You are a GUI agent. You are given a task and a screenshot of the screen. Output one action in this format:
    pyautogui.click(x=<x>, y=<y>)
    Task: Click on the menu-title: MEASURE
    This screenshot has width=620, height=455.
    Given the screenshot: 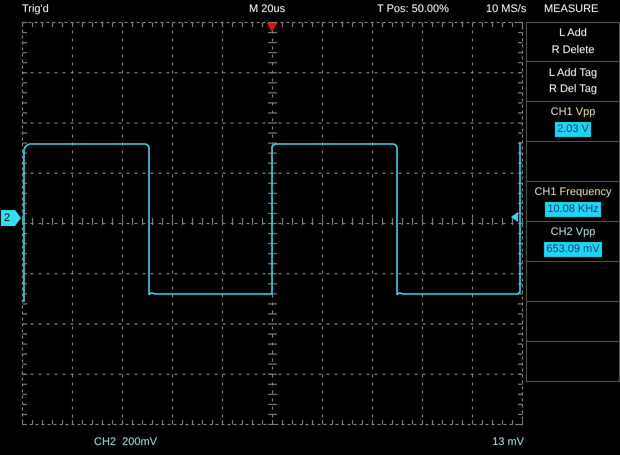 What is the action you would take?
    pyautogui.click(x=571, y=10)
    